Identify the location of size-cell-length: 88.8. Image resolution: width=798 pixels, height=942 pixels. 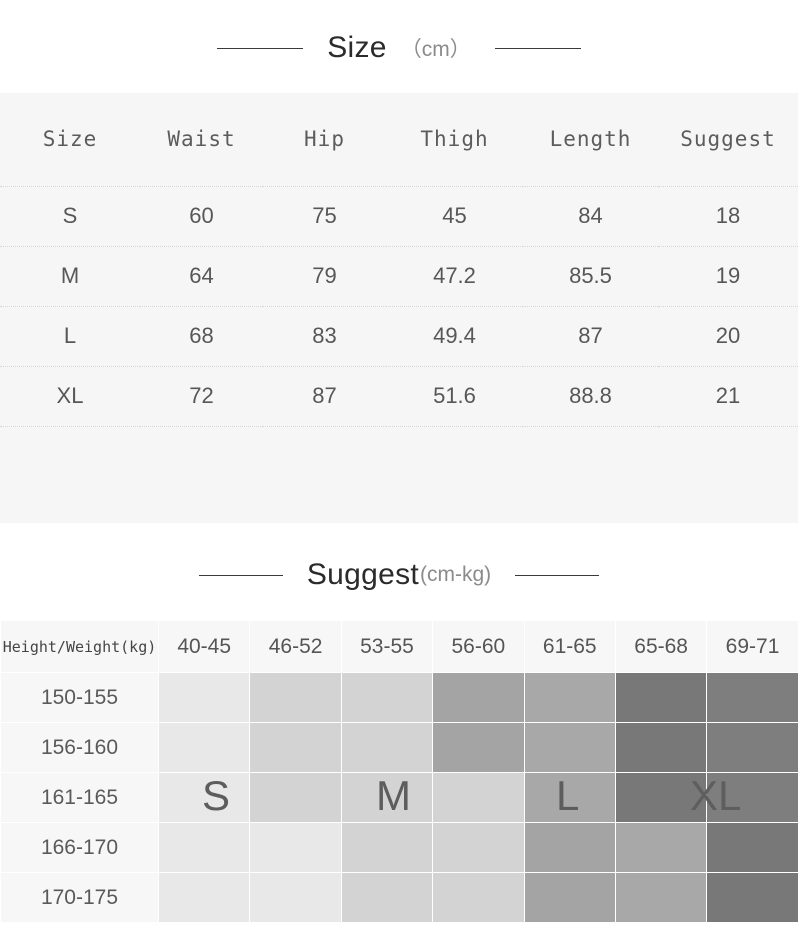
(590, 396).